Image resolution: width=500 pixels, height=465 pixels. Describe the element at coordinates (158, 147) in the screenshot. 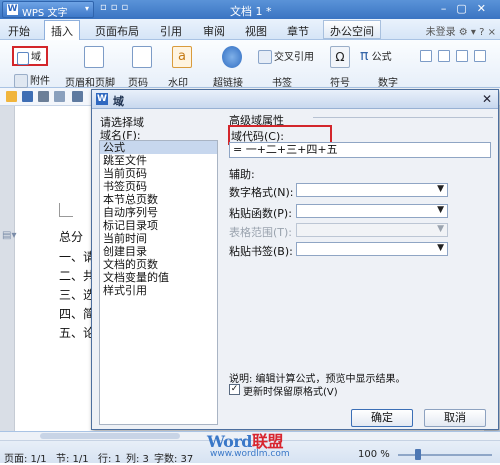

I see `list-item: 公式` at that location.